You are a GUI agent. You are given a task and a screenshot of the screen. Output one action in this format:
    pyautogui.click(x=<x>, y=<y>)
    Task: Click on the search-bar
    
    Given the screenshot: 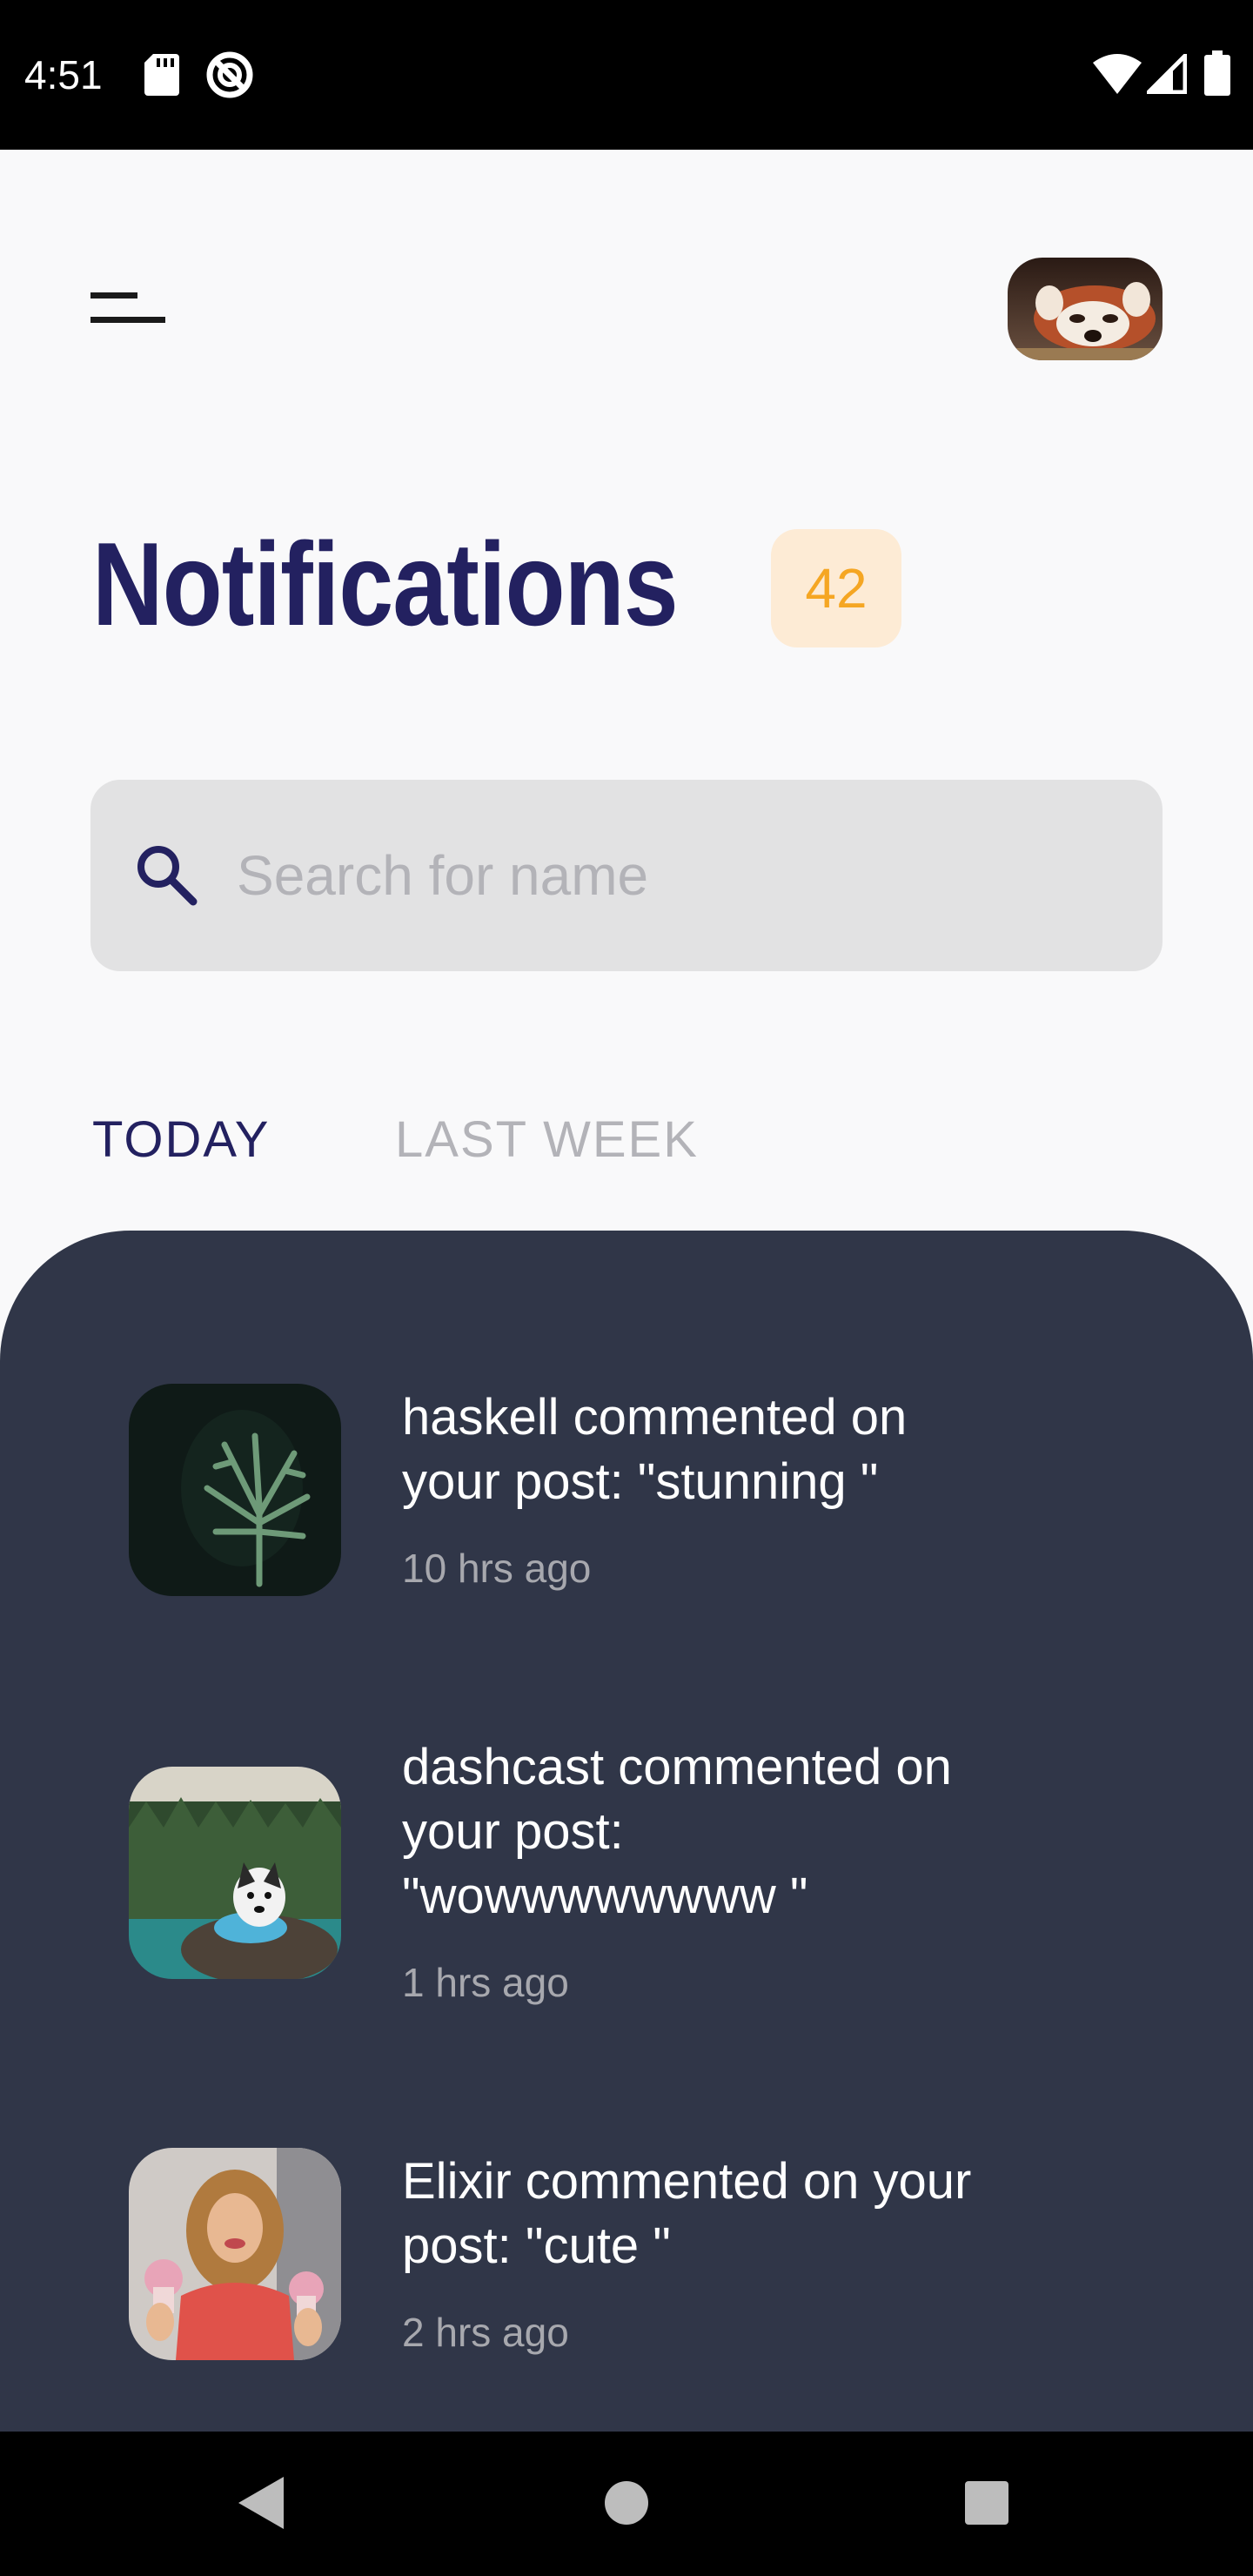 What is the action you would take?
    pyautogui.click(x=626, y=875)
    